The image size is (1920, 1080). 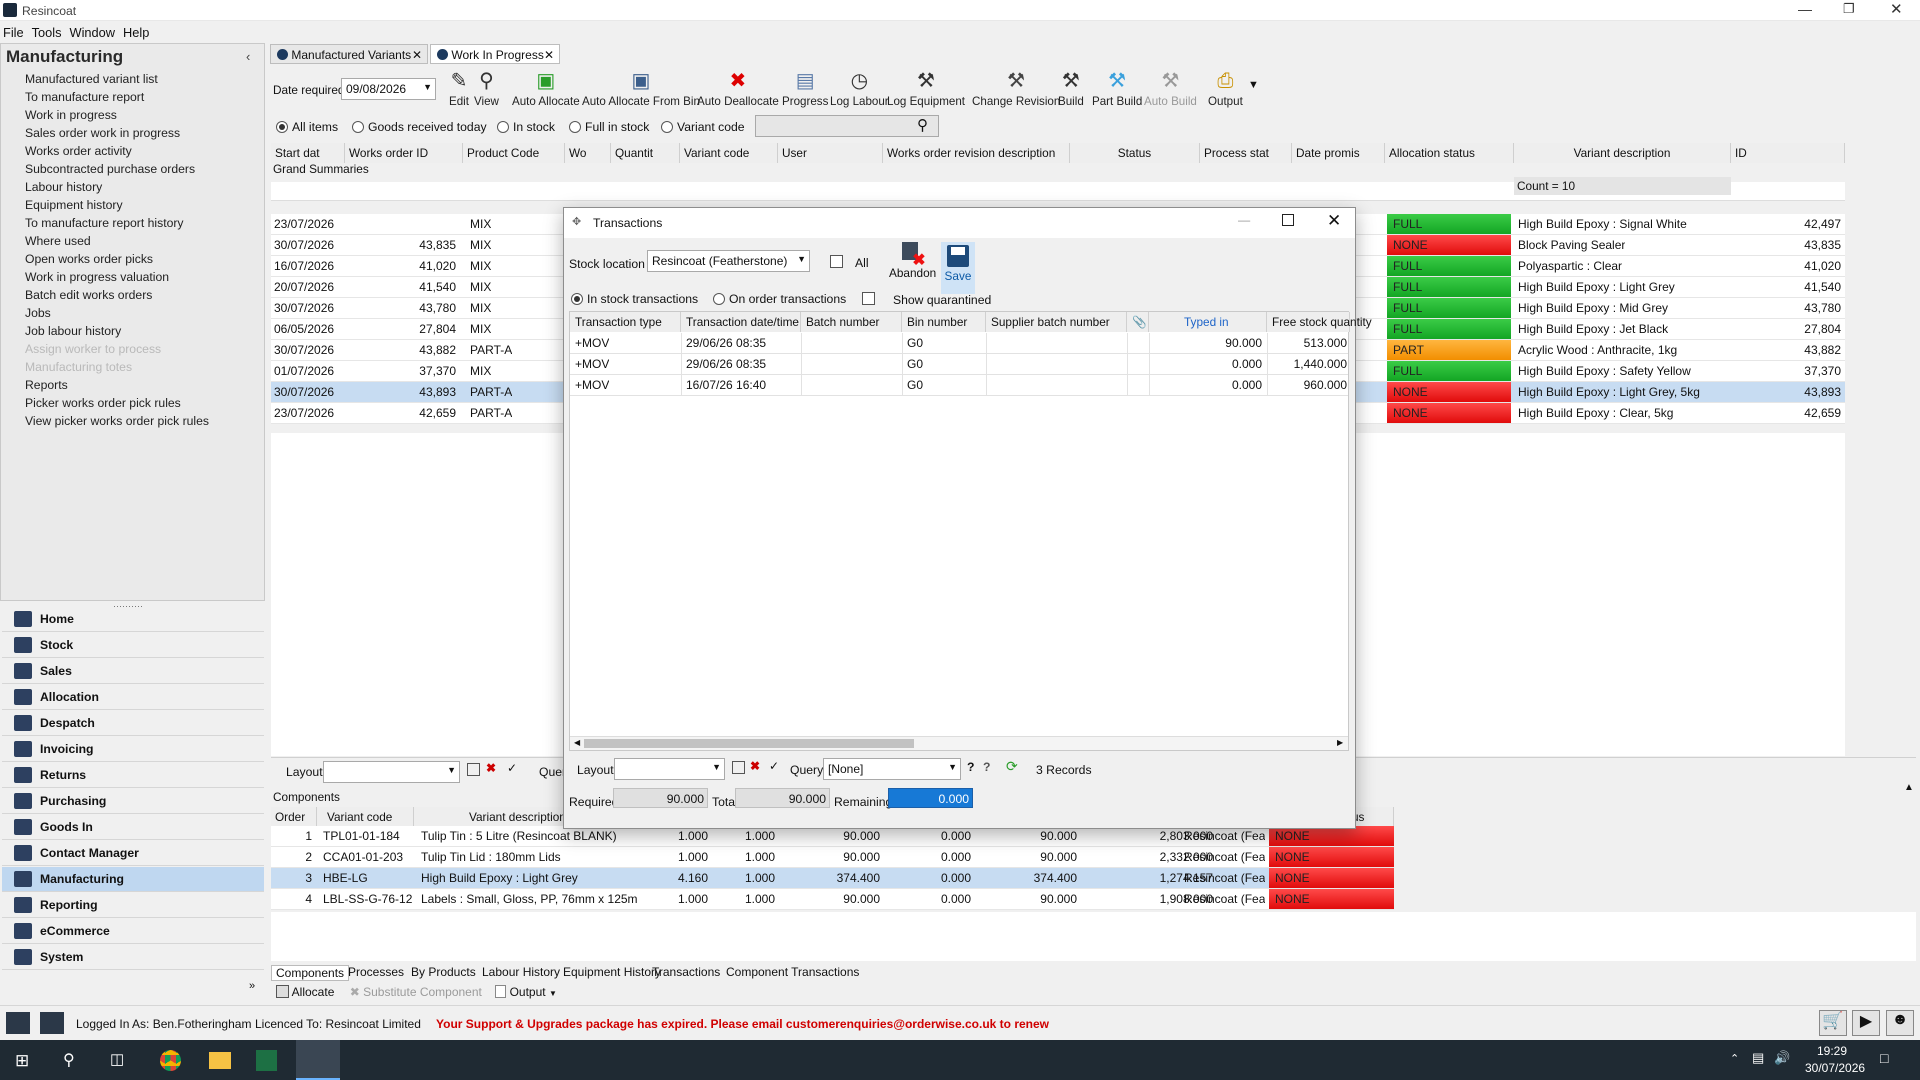 What do you see at coordinates (749, 743) in the screenshot?
I see `scroll-thumb` at bounding box center [749, 743].